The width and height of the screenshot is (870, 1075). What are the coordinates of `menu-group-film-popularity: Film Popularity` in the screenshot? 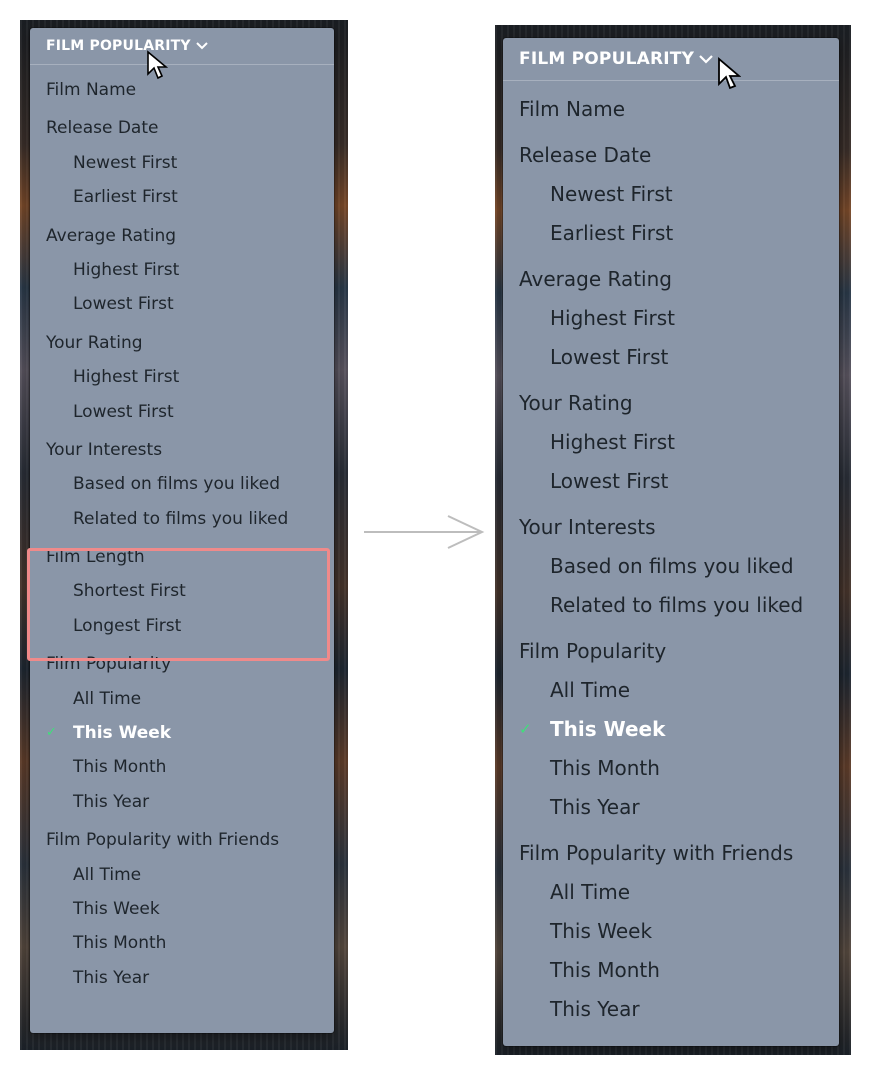 It's located at (671, 651).